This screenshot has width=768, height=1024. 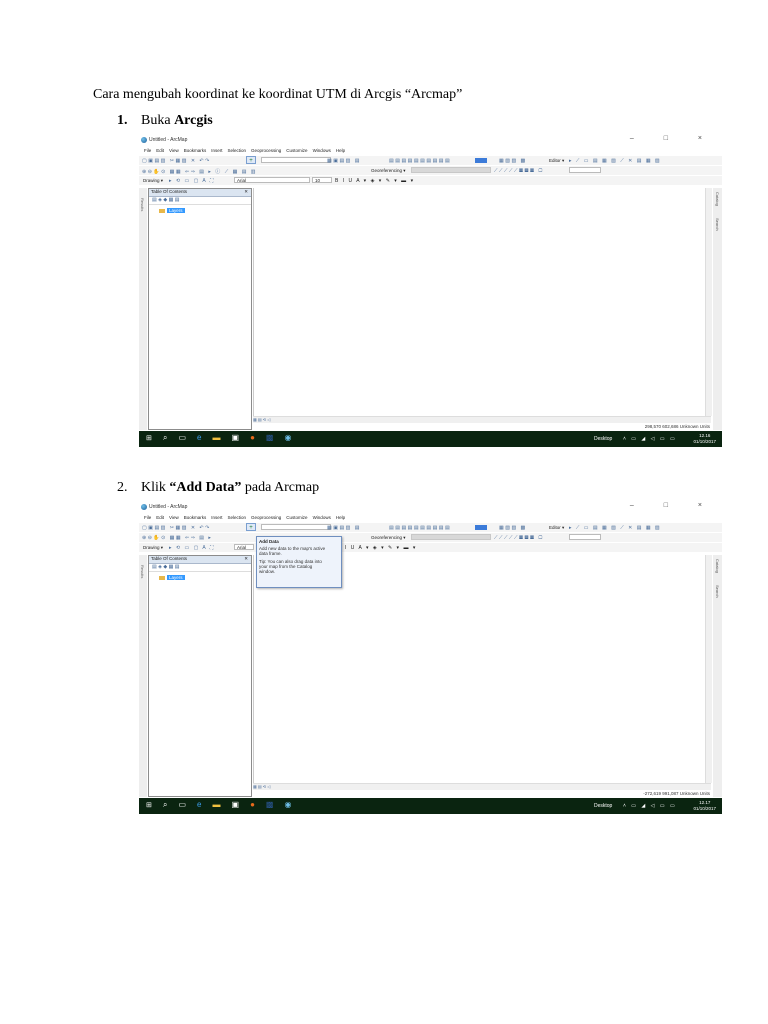 I want to click on text-style-icons: I U A ▾ ◈ ▾ ✎ ▾ ▬ ▾, so click(x=381, y=548).